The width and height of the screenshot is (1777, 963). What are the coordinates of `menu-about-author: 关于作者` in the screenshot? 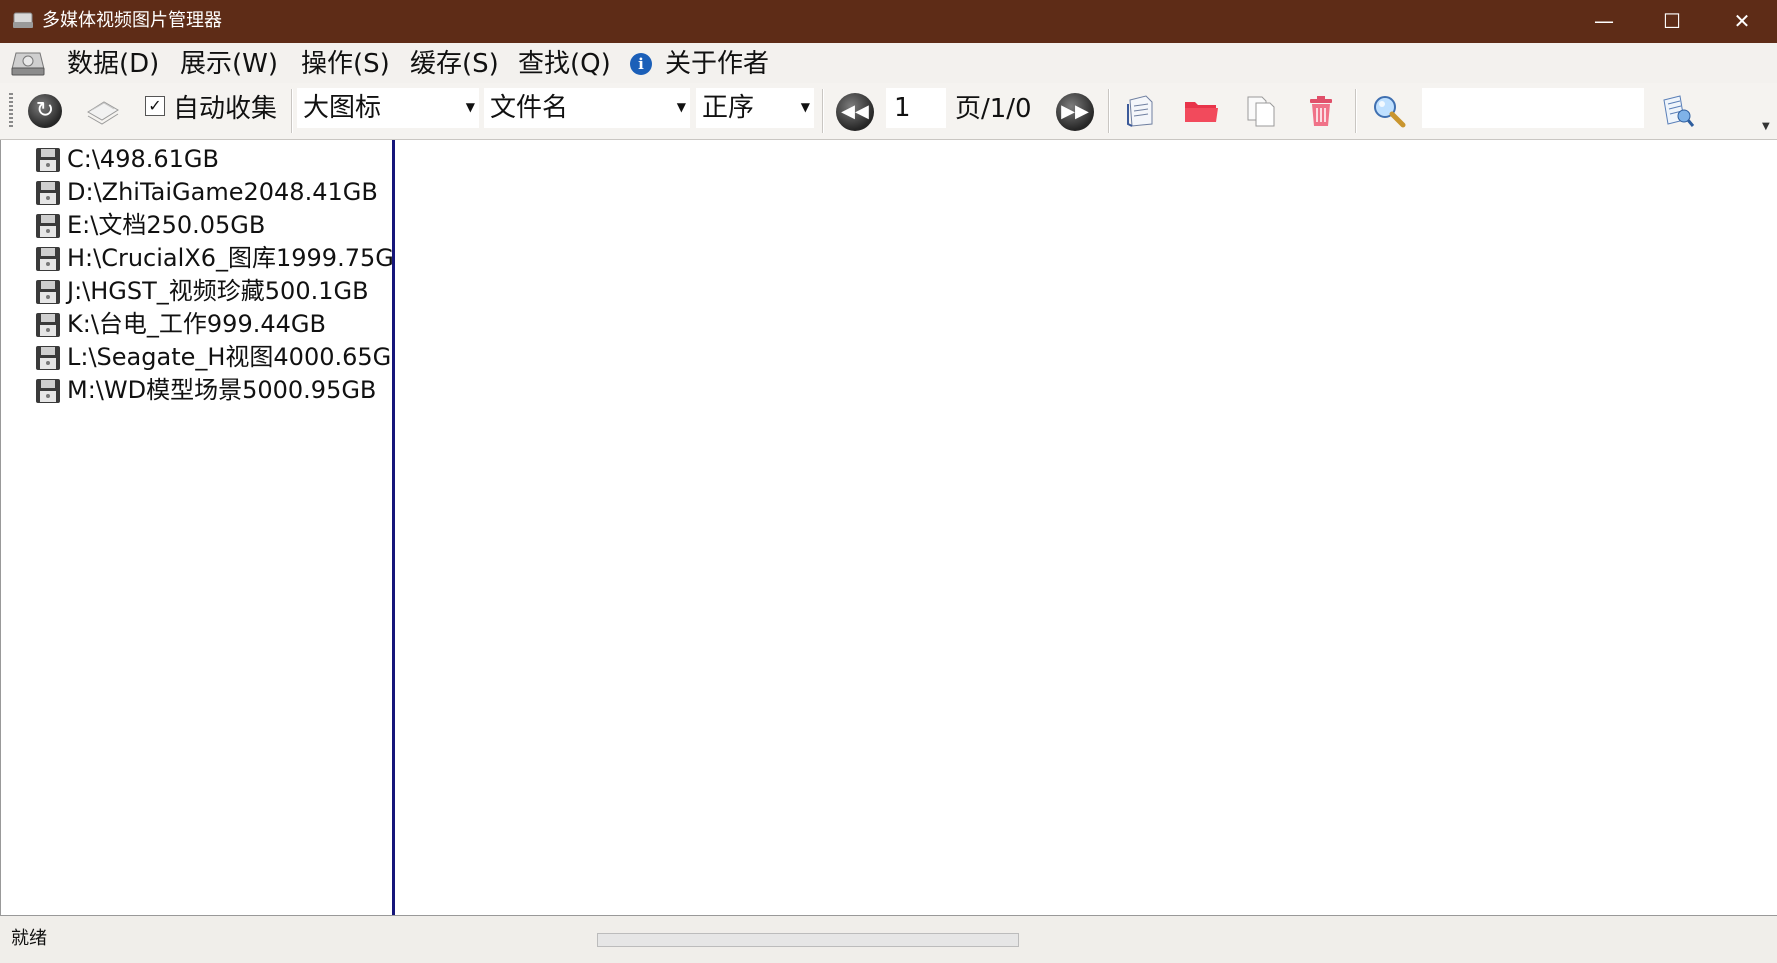 It's located at (717, 64).